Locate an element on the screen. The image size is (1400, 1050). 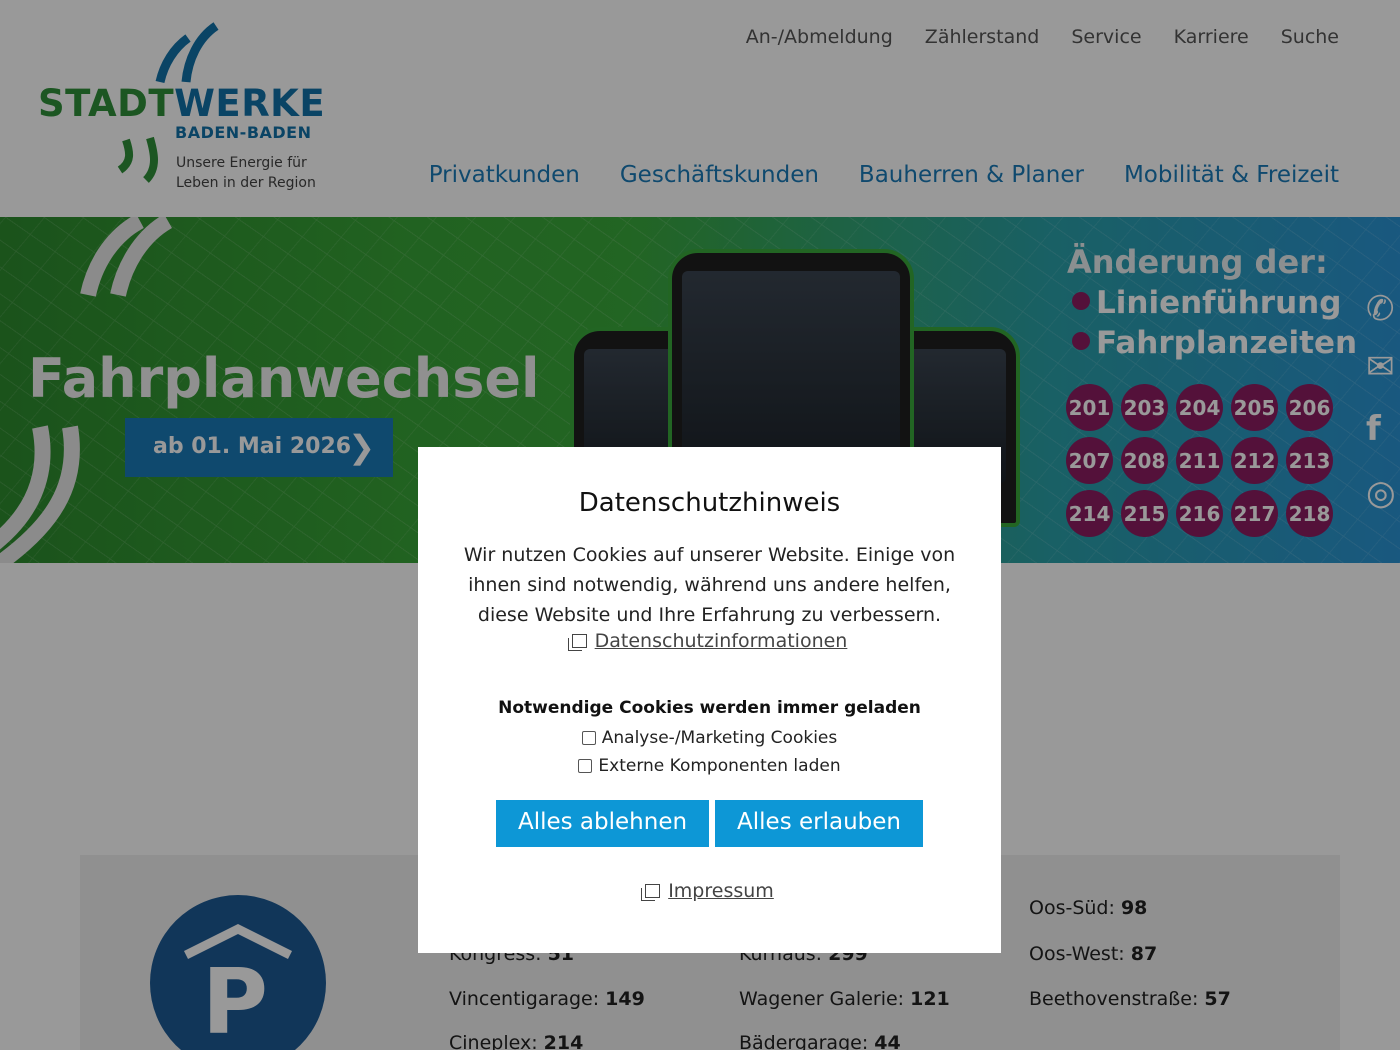
analytics-checkbox is located at coordinates (588, 738).